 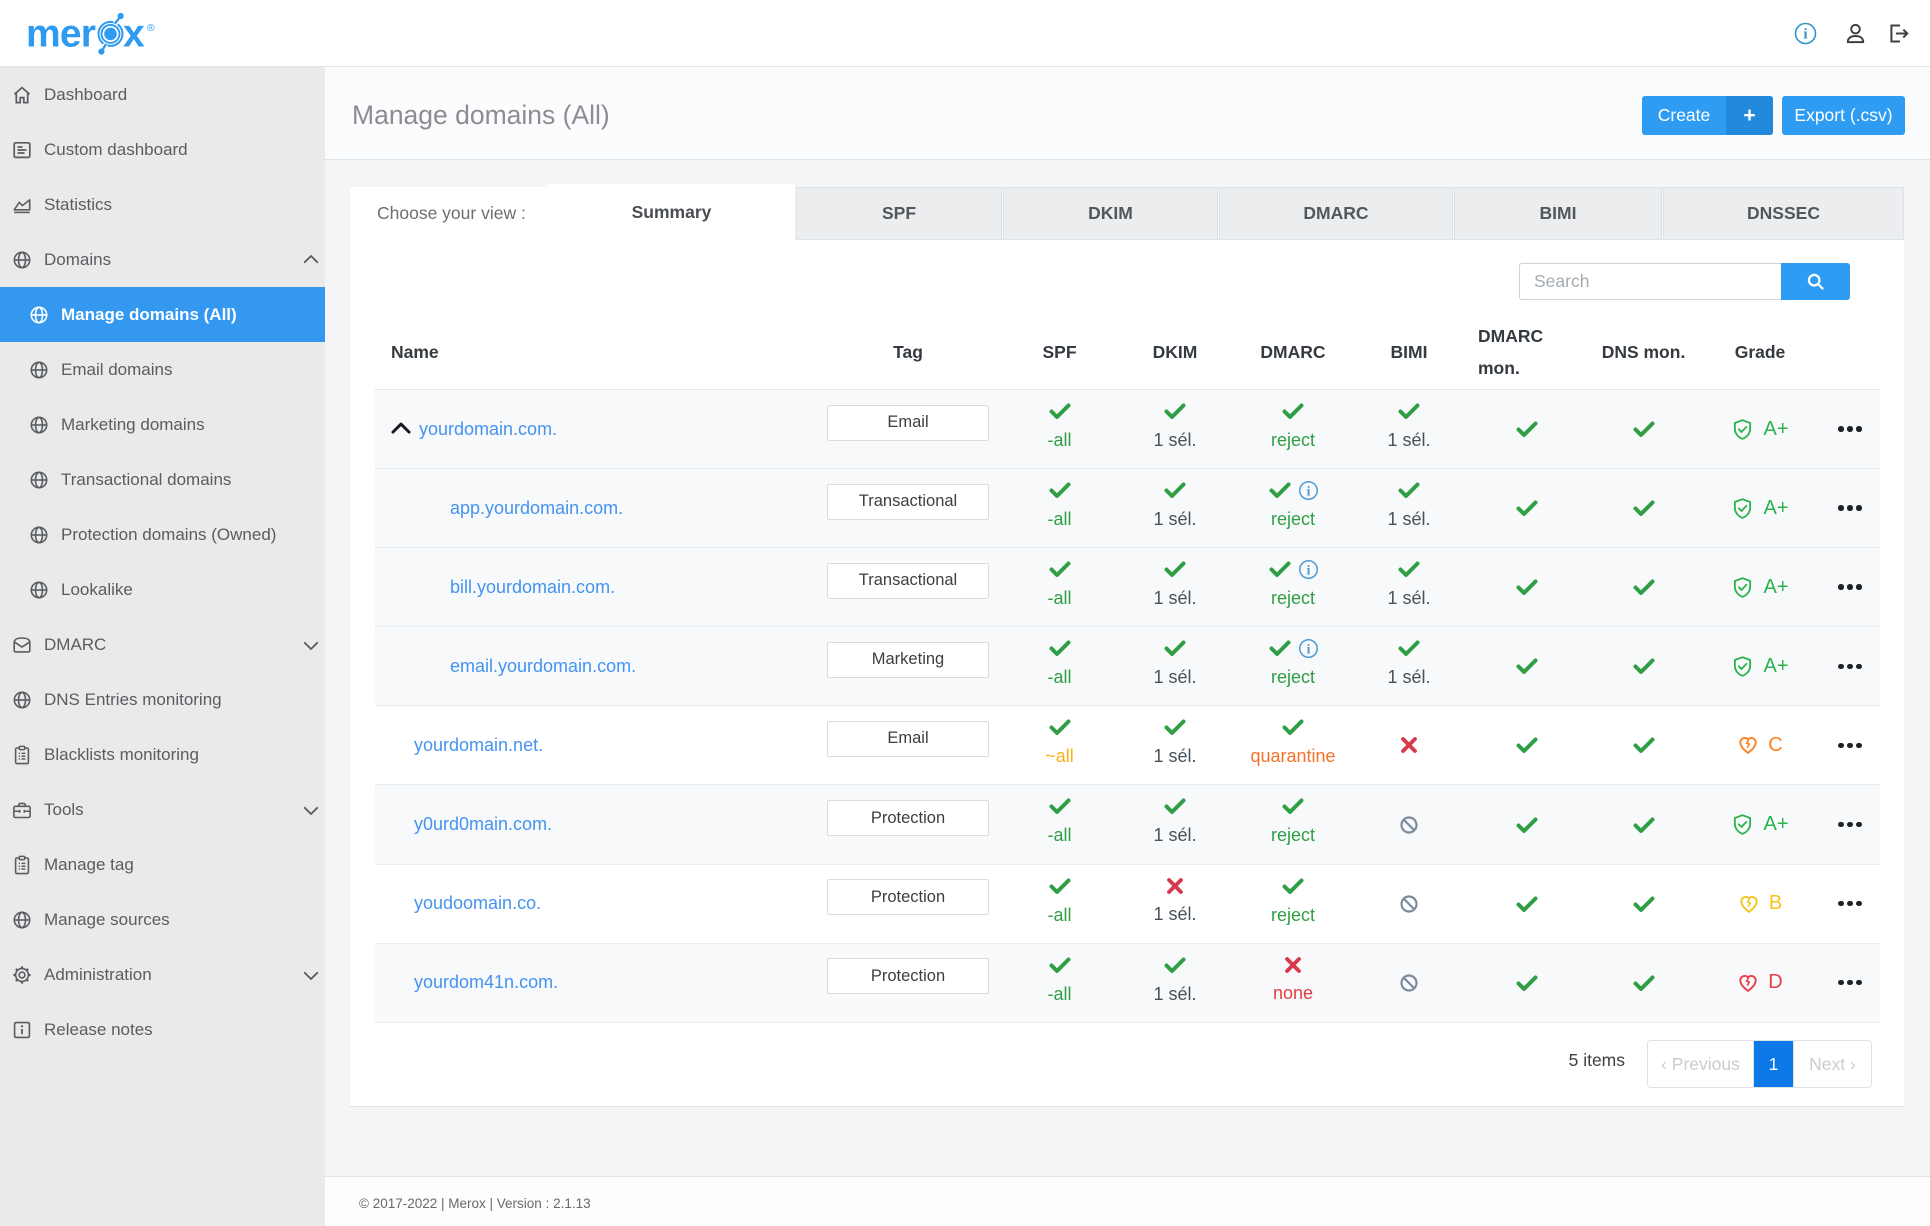 I want to click on svg-text: x, so click(x=134, y=34).